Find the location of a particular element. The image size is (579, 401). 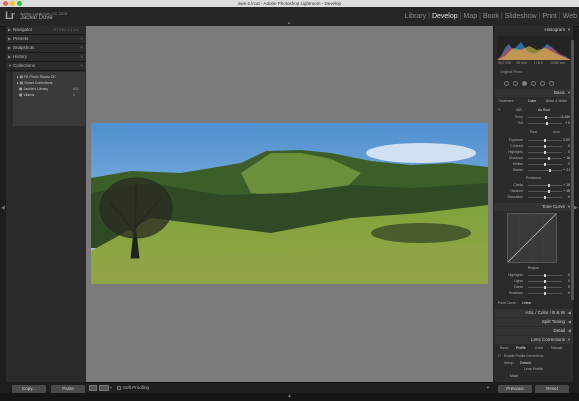

list-item: ▸ ▤ Smart Collections is located at coordinates (34, 83).